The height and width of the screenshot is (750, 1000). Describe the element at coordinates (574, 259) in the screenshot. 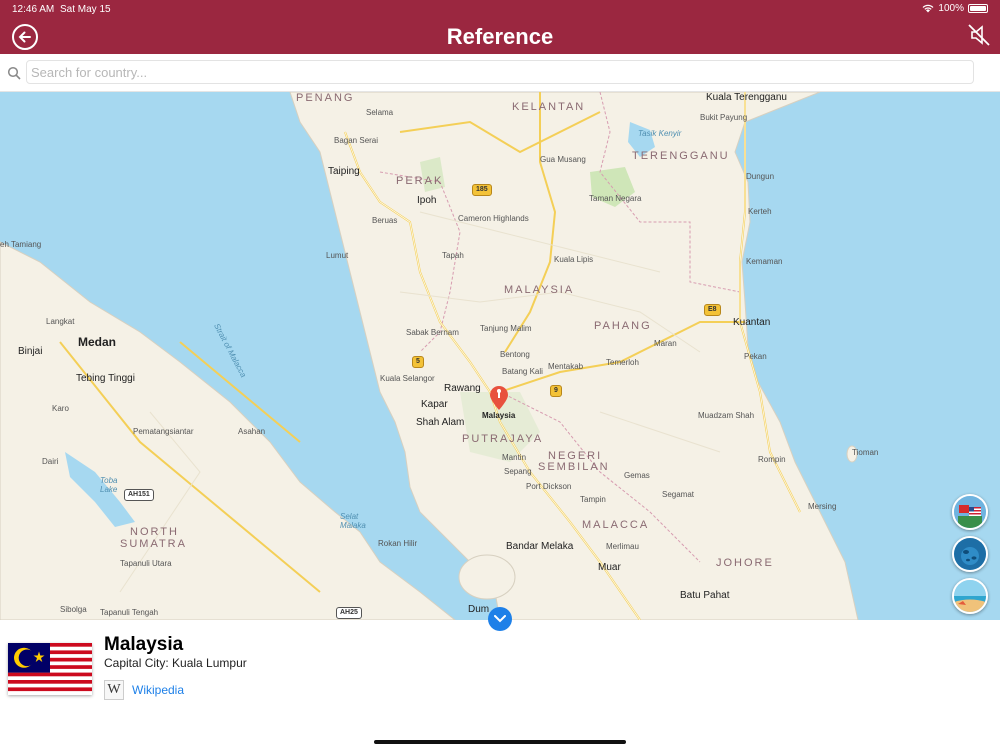

I see `map-label-kuala-lipis: Kuala Lipis` at that location.